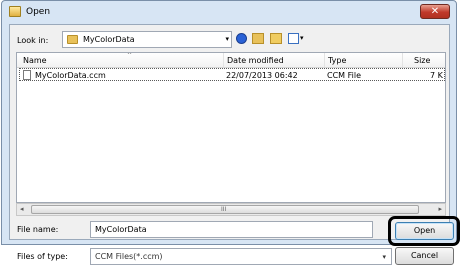 This screenshot has height=265, width=463. What do you see at coordinates (229, 12) in the screenshot?
I see `title-bar: Open ✕` at bounding box center [229, 12].